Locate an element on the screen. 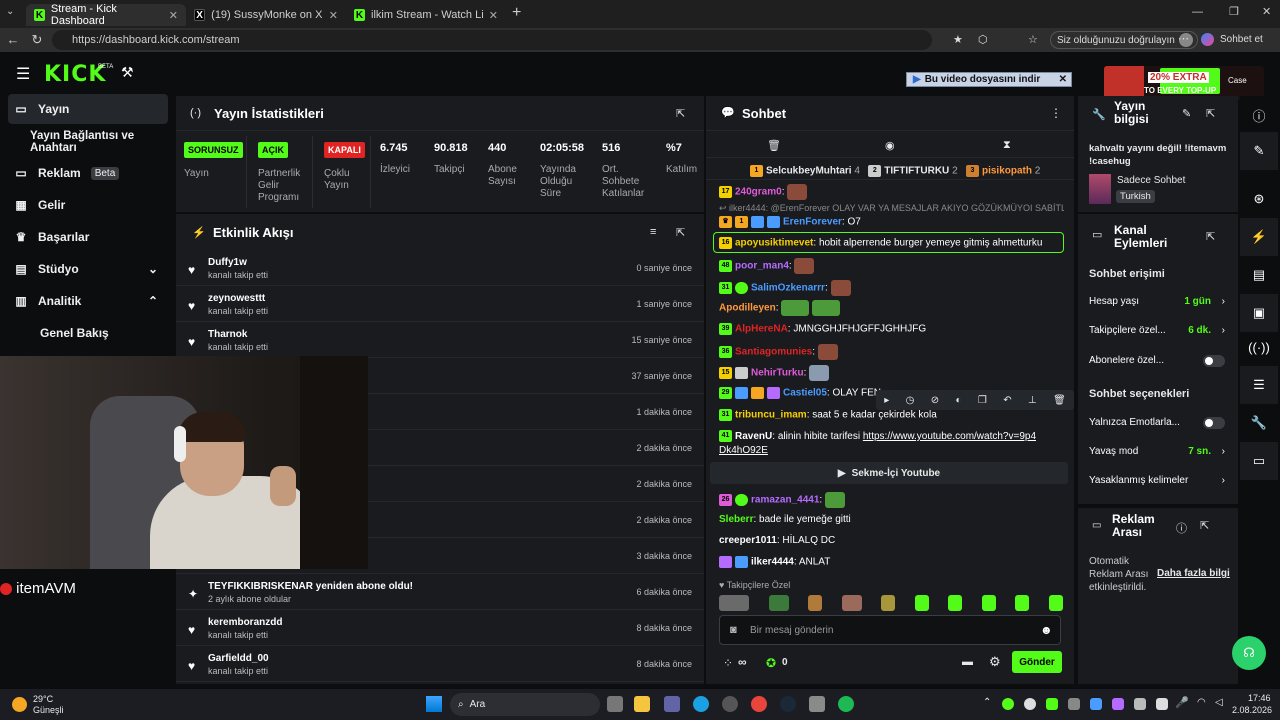 This screenshot has width=1280, height=720. menu-icon: ☰ is located at coordinates (23, 74).